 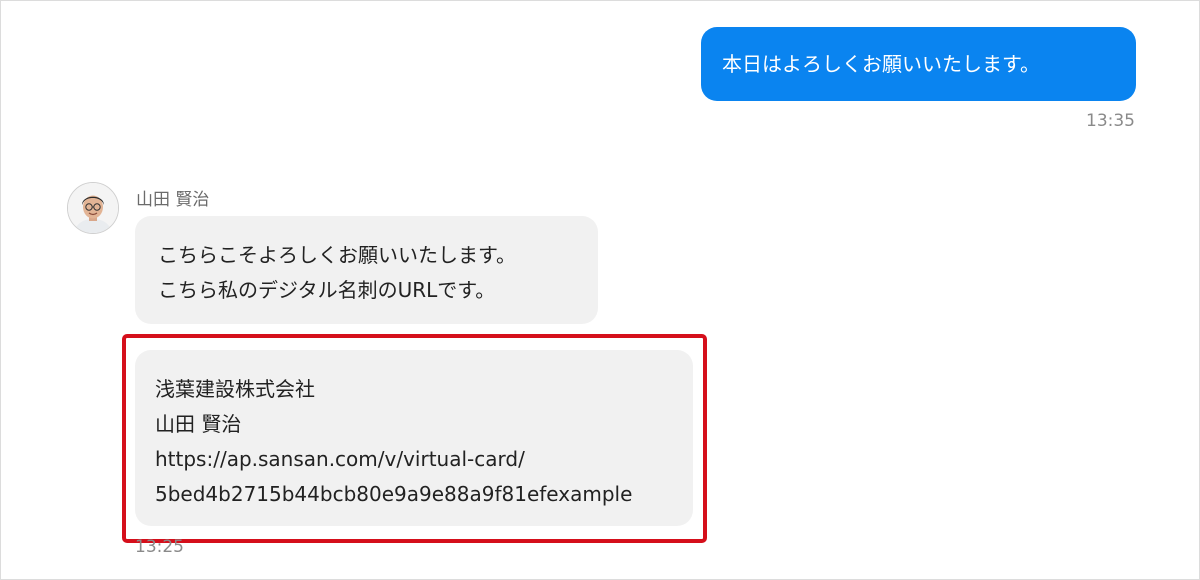 I want to click on incoming-message-line: こちら私のデジタル名刺のURLです。, so click(x=327, y=290).